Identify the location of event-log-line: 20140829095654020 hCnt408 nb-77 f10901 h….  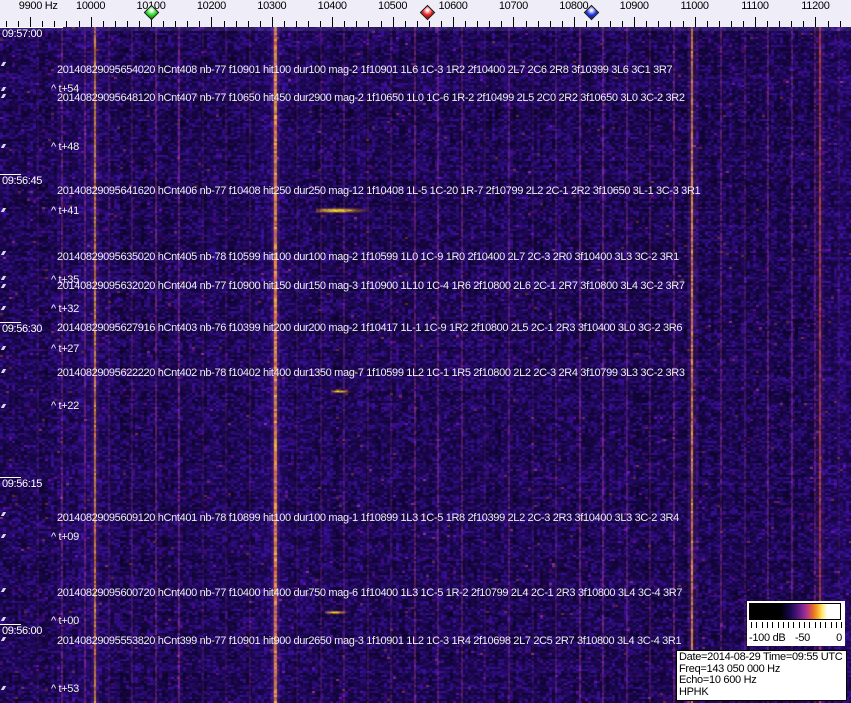
(365, 70).